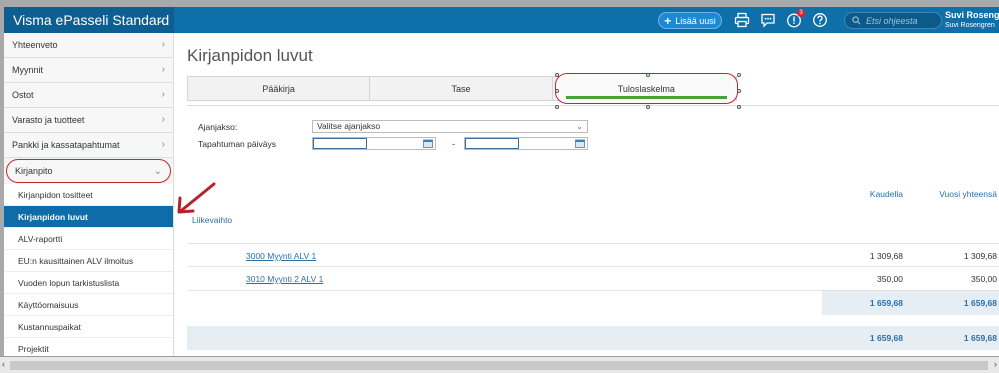 This screenshot has height=373, width=999. What do you see at coordinates (526, 143) in the screenshot?
I see `date-to-input` at bounding box center [526, 143].